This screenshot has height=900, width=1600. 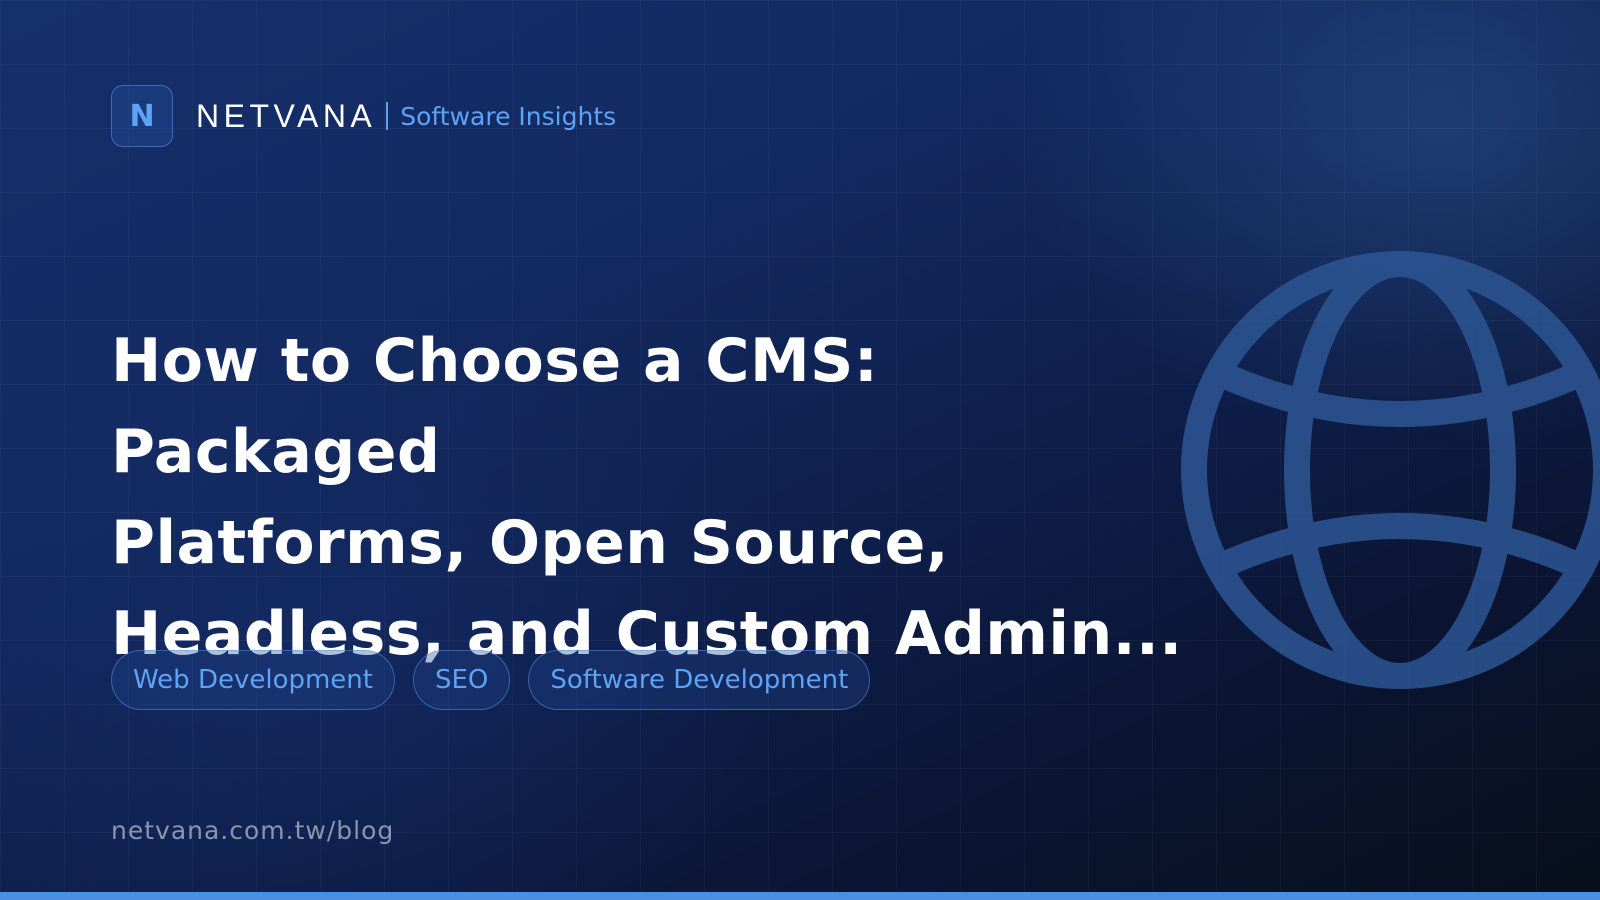 I want to click on tag-list: Web Development SEO Software Development, so click(x=491, y=680).